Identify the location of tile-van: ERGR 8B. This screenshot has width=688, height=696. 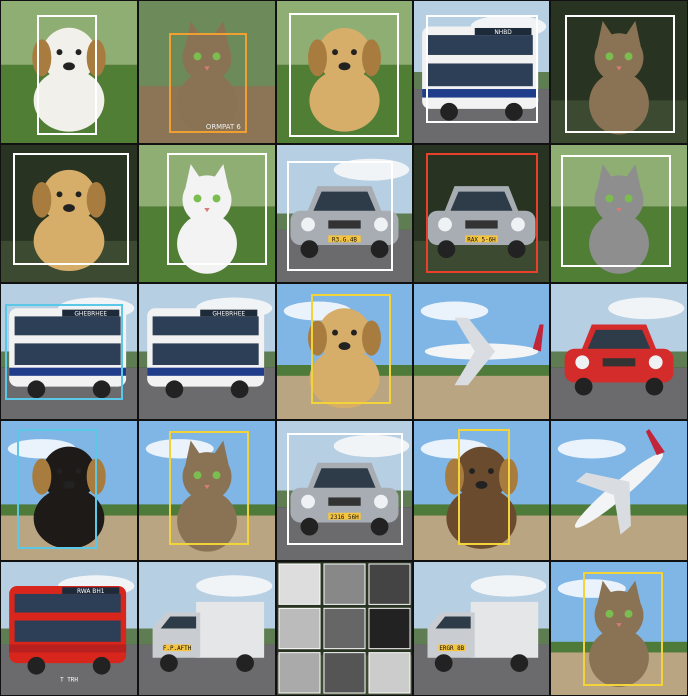
(481, 628).